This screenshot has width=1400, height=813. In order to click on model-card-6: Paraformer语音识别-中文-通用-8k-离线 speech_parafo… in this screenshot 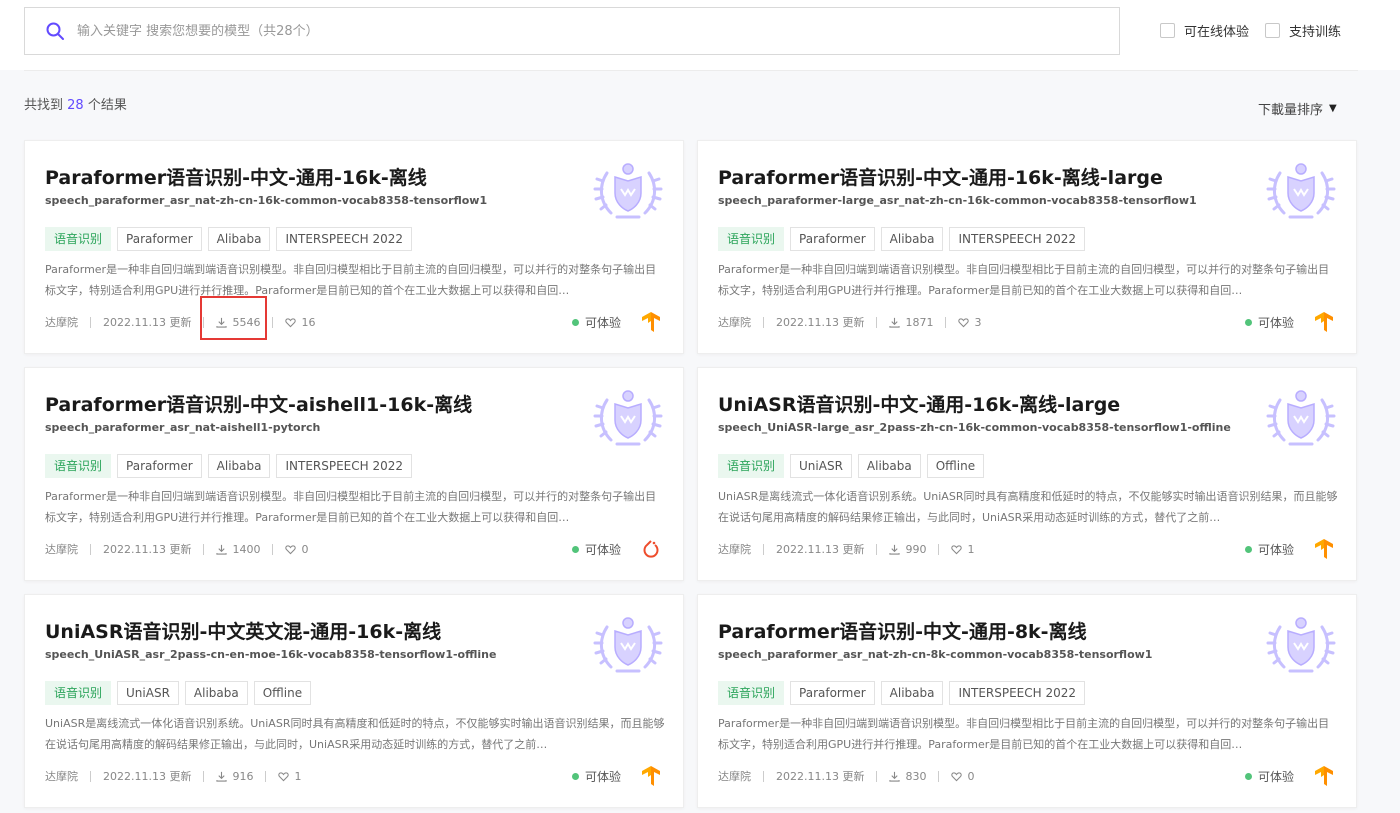, I will do `click(1027, 701)`.